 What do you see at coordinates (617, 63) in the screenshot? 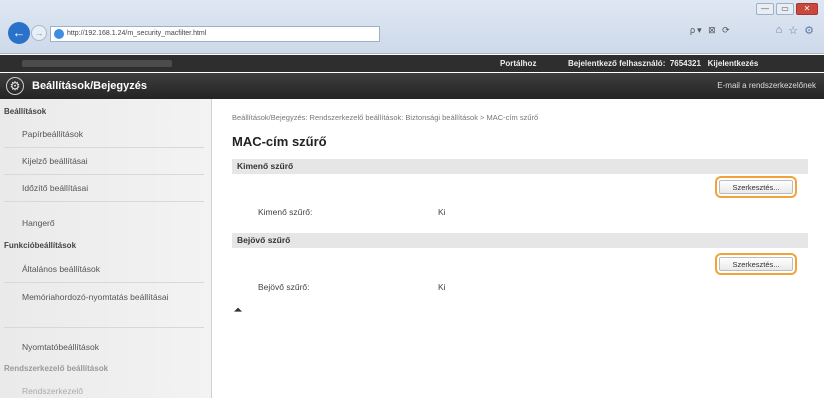
I see `login-label: Bejelentkező felhasználó:` at bounding box center [617, 63].